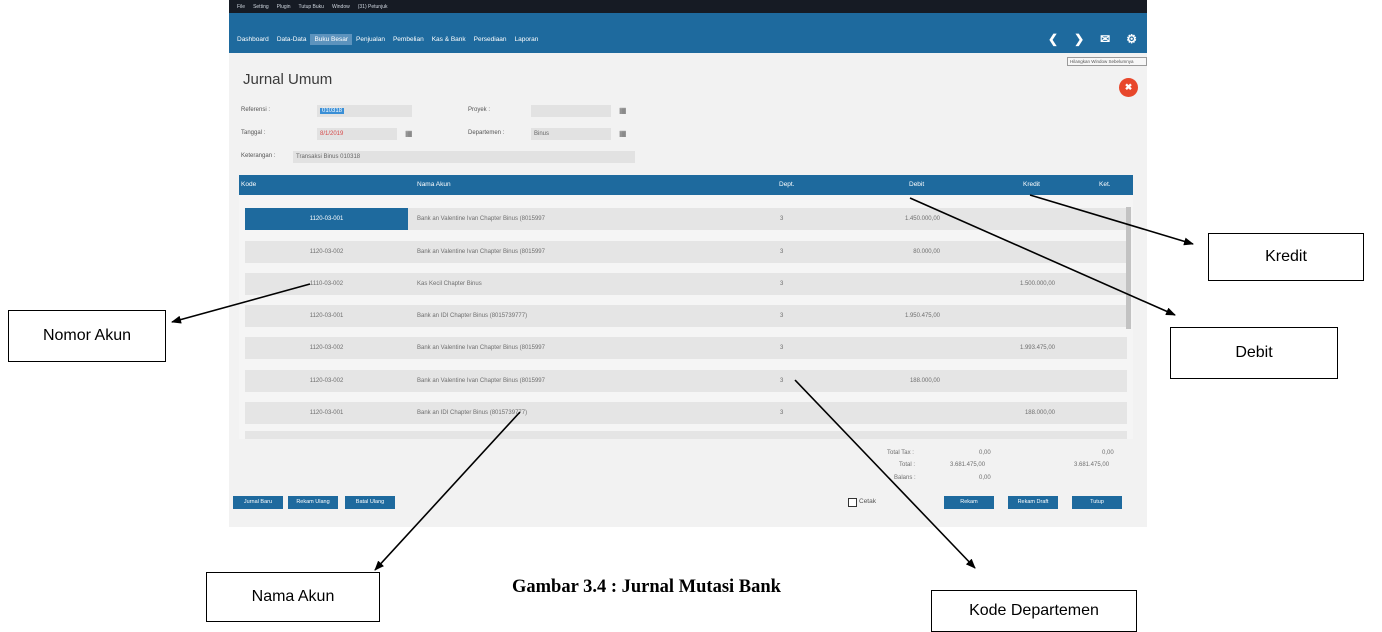 This screenshot has height=632, width=1382. I want to click on kode-departemen-arrow, so click(885, 474).